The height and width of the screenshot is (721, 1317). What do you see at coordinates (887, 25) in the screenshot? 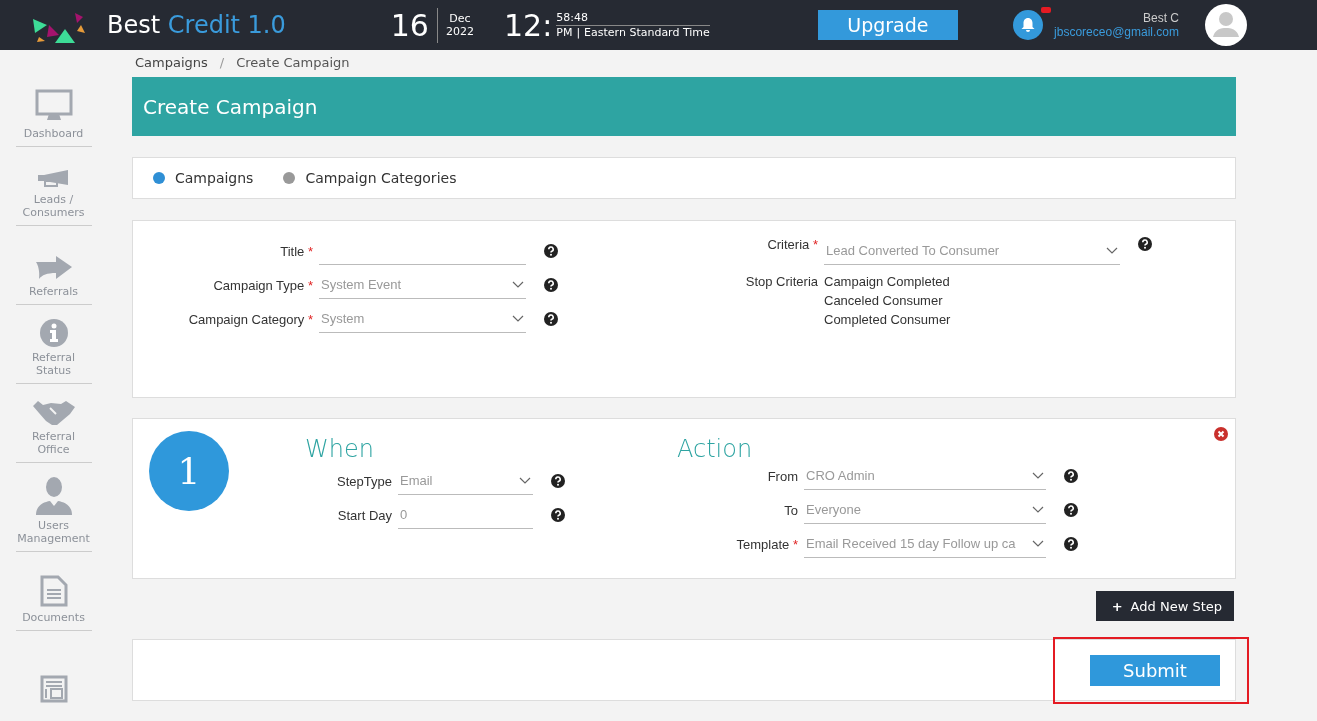
I see `upgrade-button: Upgrade` at bounding box center [887, 25].